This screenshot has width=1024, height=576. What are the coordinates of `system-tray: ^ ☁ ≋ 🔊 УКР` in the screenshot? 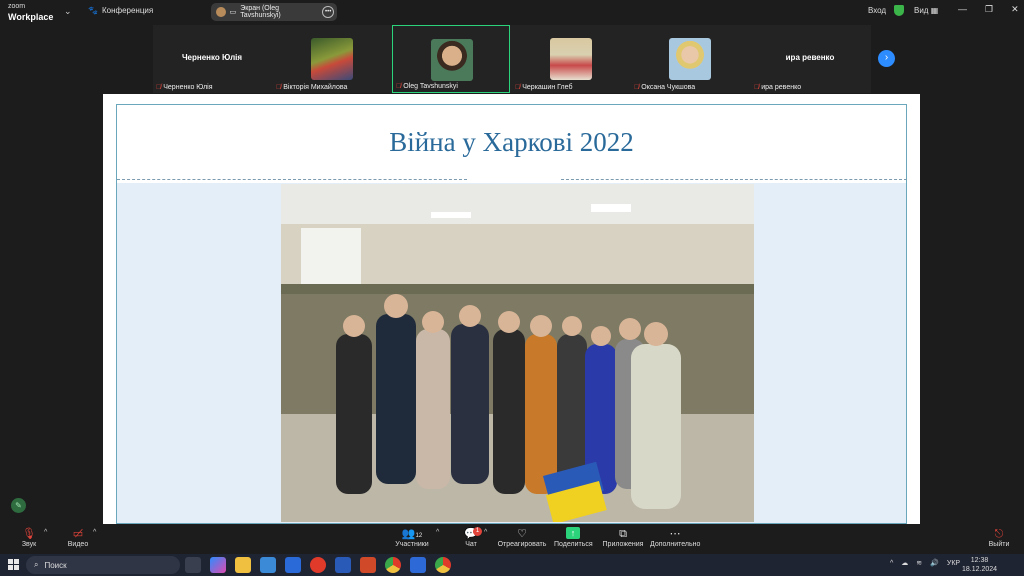 It's located at (925, 563).